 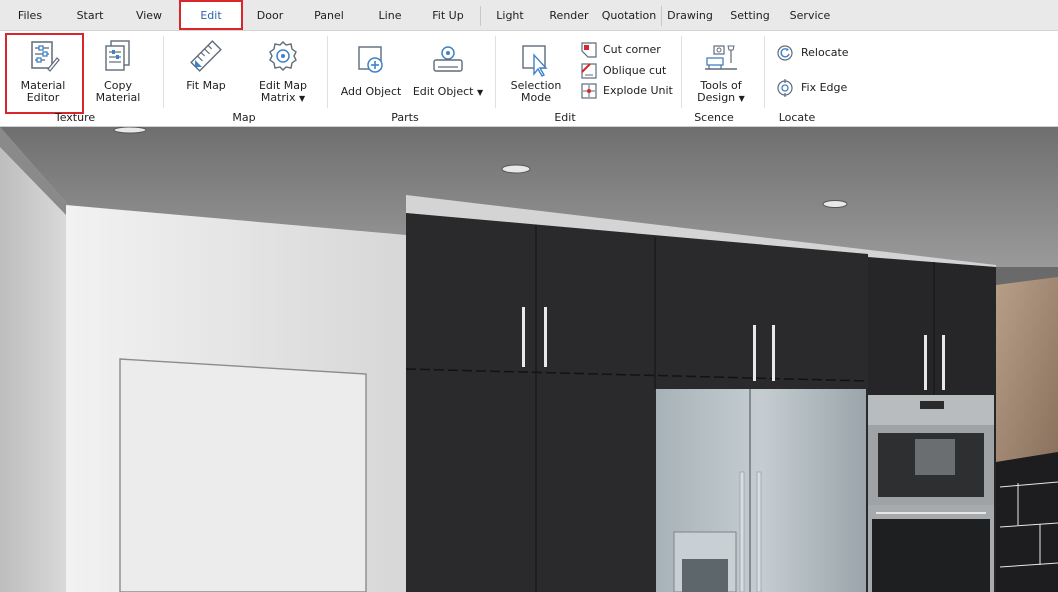 What do you see at coordinates (283, 56) in the screenshot?
I see `gear-icon` at bounding box center [283, 56].